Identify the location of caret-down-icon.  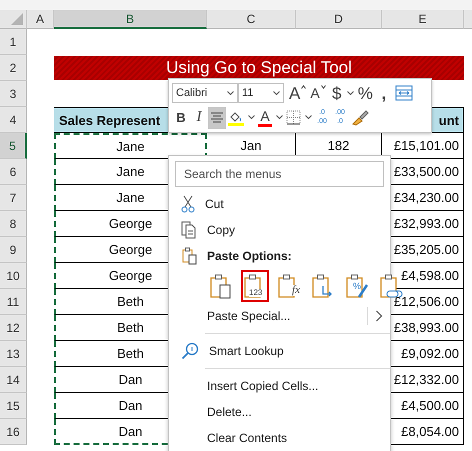
(323, 87).